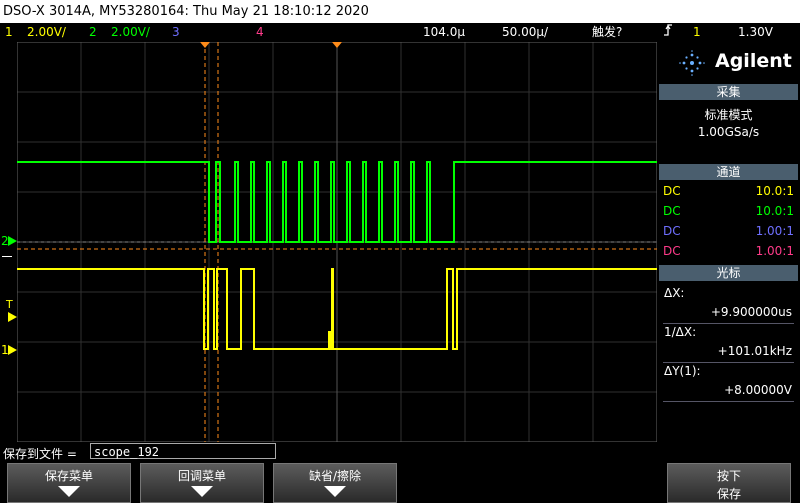 The width and height of the screenshot is (800, 503). What do you see at coordinates (728, 494) in the screenshot?
I see `save-label: 保存` at bounding box center [728, 494].